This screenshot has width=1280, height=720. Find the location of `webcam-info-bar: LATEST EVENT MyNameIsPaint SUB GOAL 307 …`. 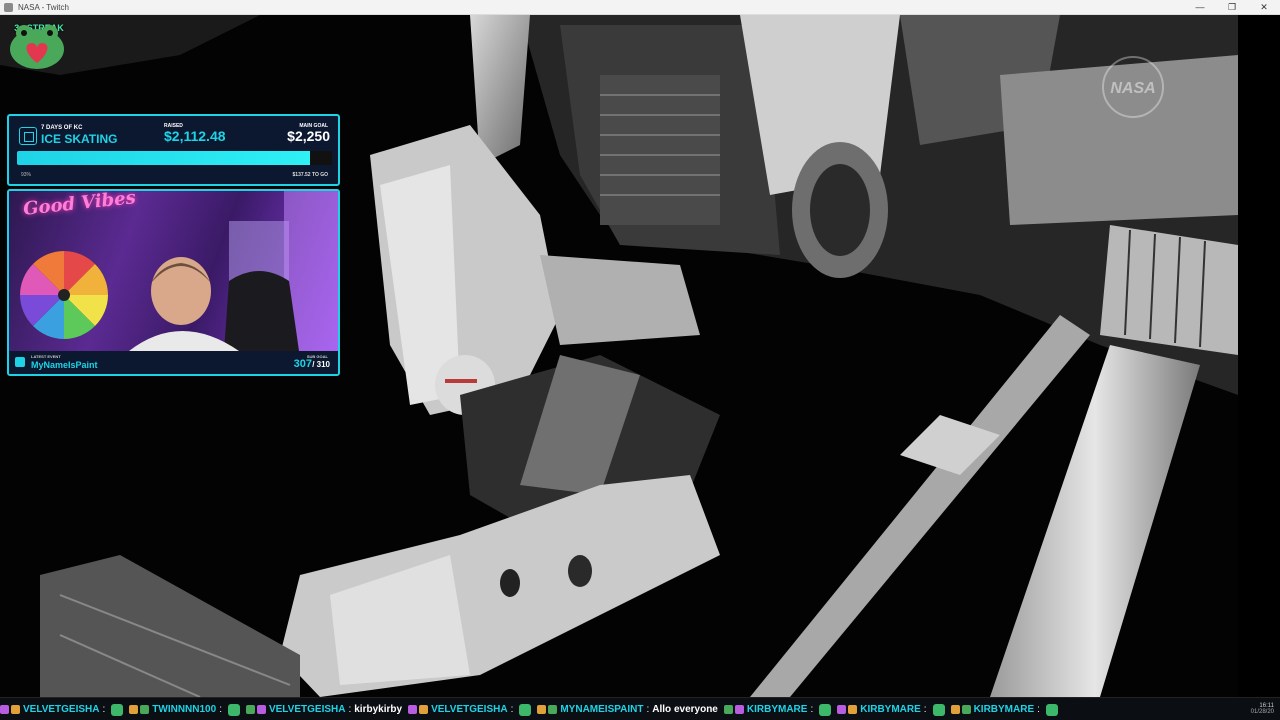

webcam-info-bar: LATEST EVENT MyNameIsPaint SUB GOAL 307 … is located at coordinates (173, 362).